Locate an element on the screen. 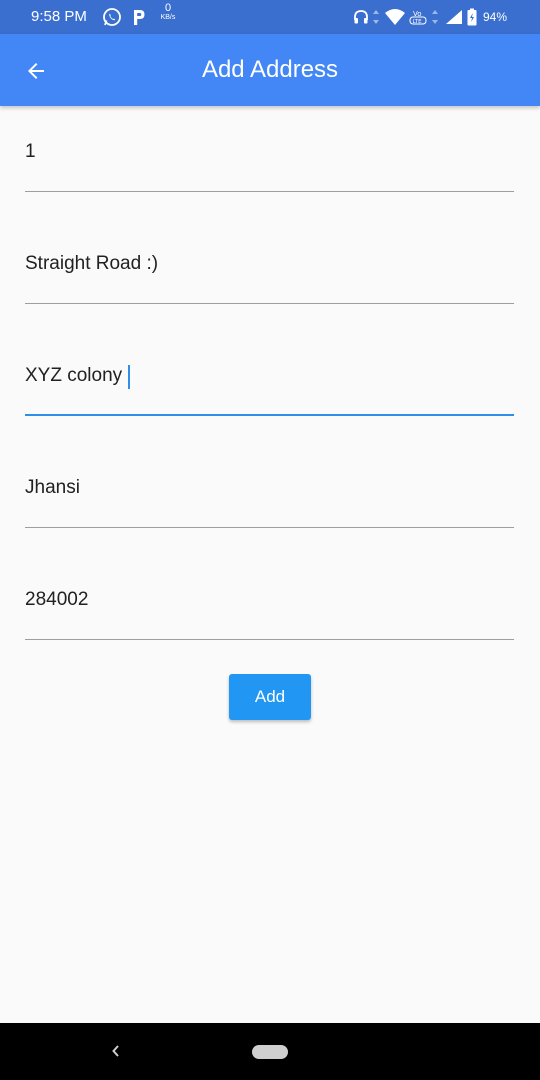 This screenshot has width=540, height=1080. pincode-field is located at coordinates (269, 610).